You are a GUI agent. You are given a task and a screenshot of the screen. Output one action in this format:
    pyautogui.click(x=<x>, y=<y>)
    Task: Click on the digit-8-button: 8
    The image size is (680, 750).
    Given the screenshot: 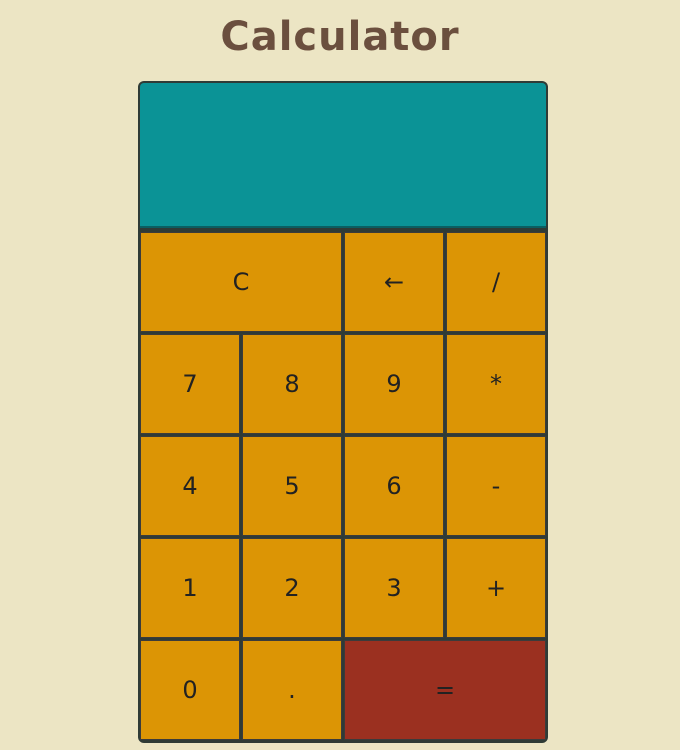 What is the action you would take?
    pyautogui.click(x=292, y=384)
    